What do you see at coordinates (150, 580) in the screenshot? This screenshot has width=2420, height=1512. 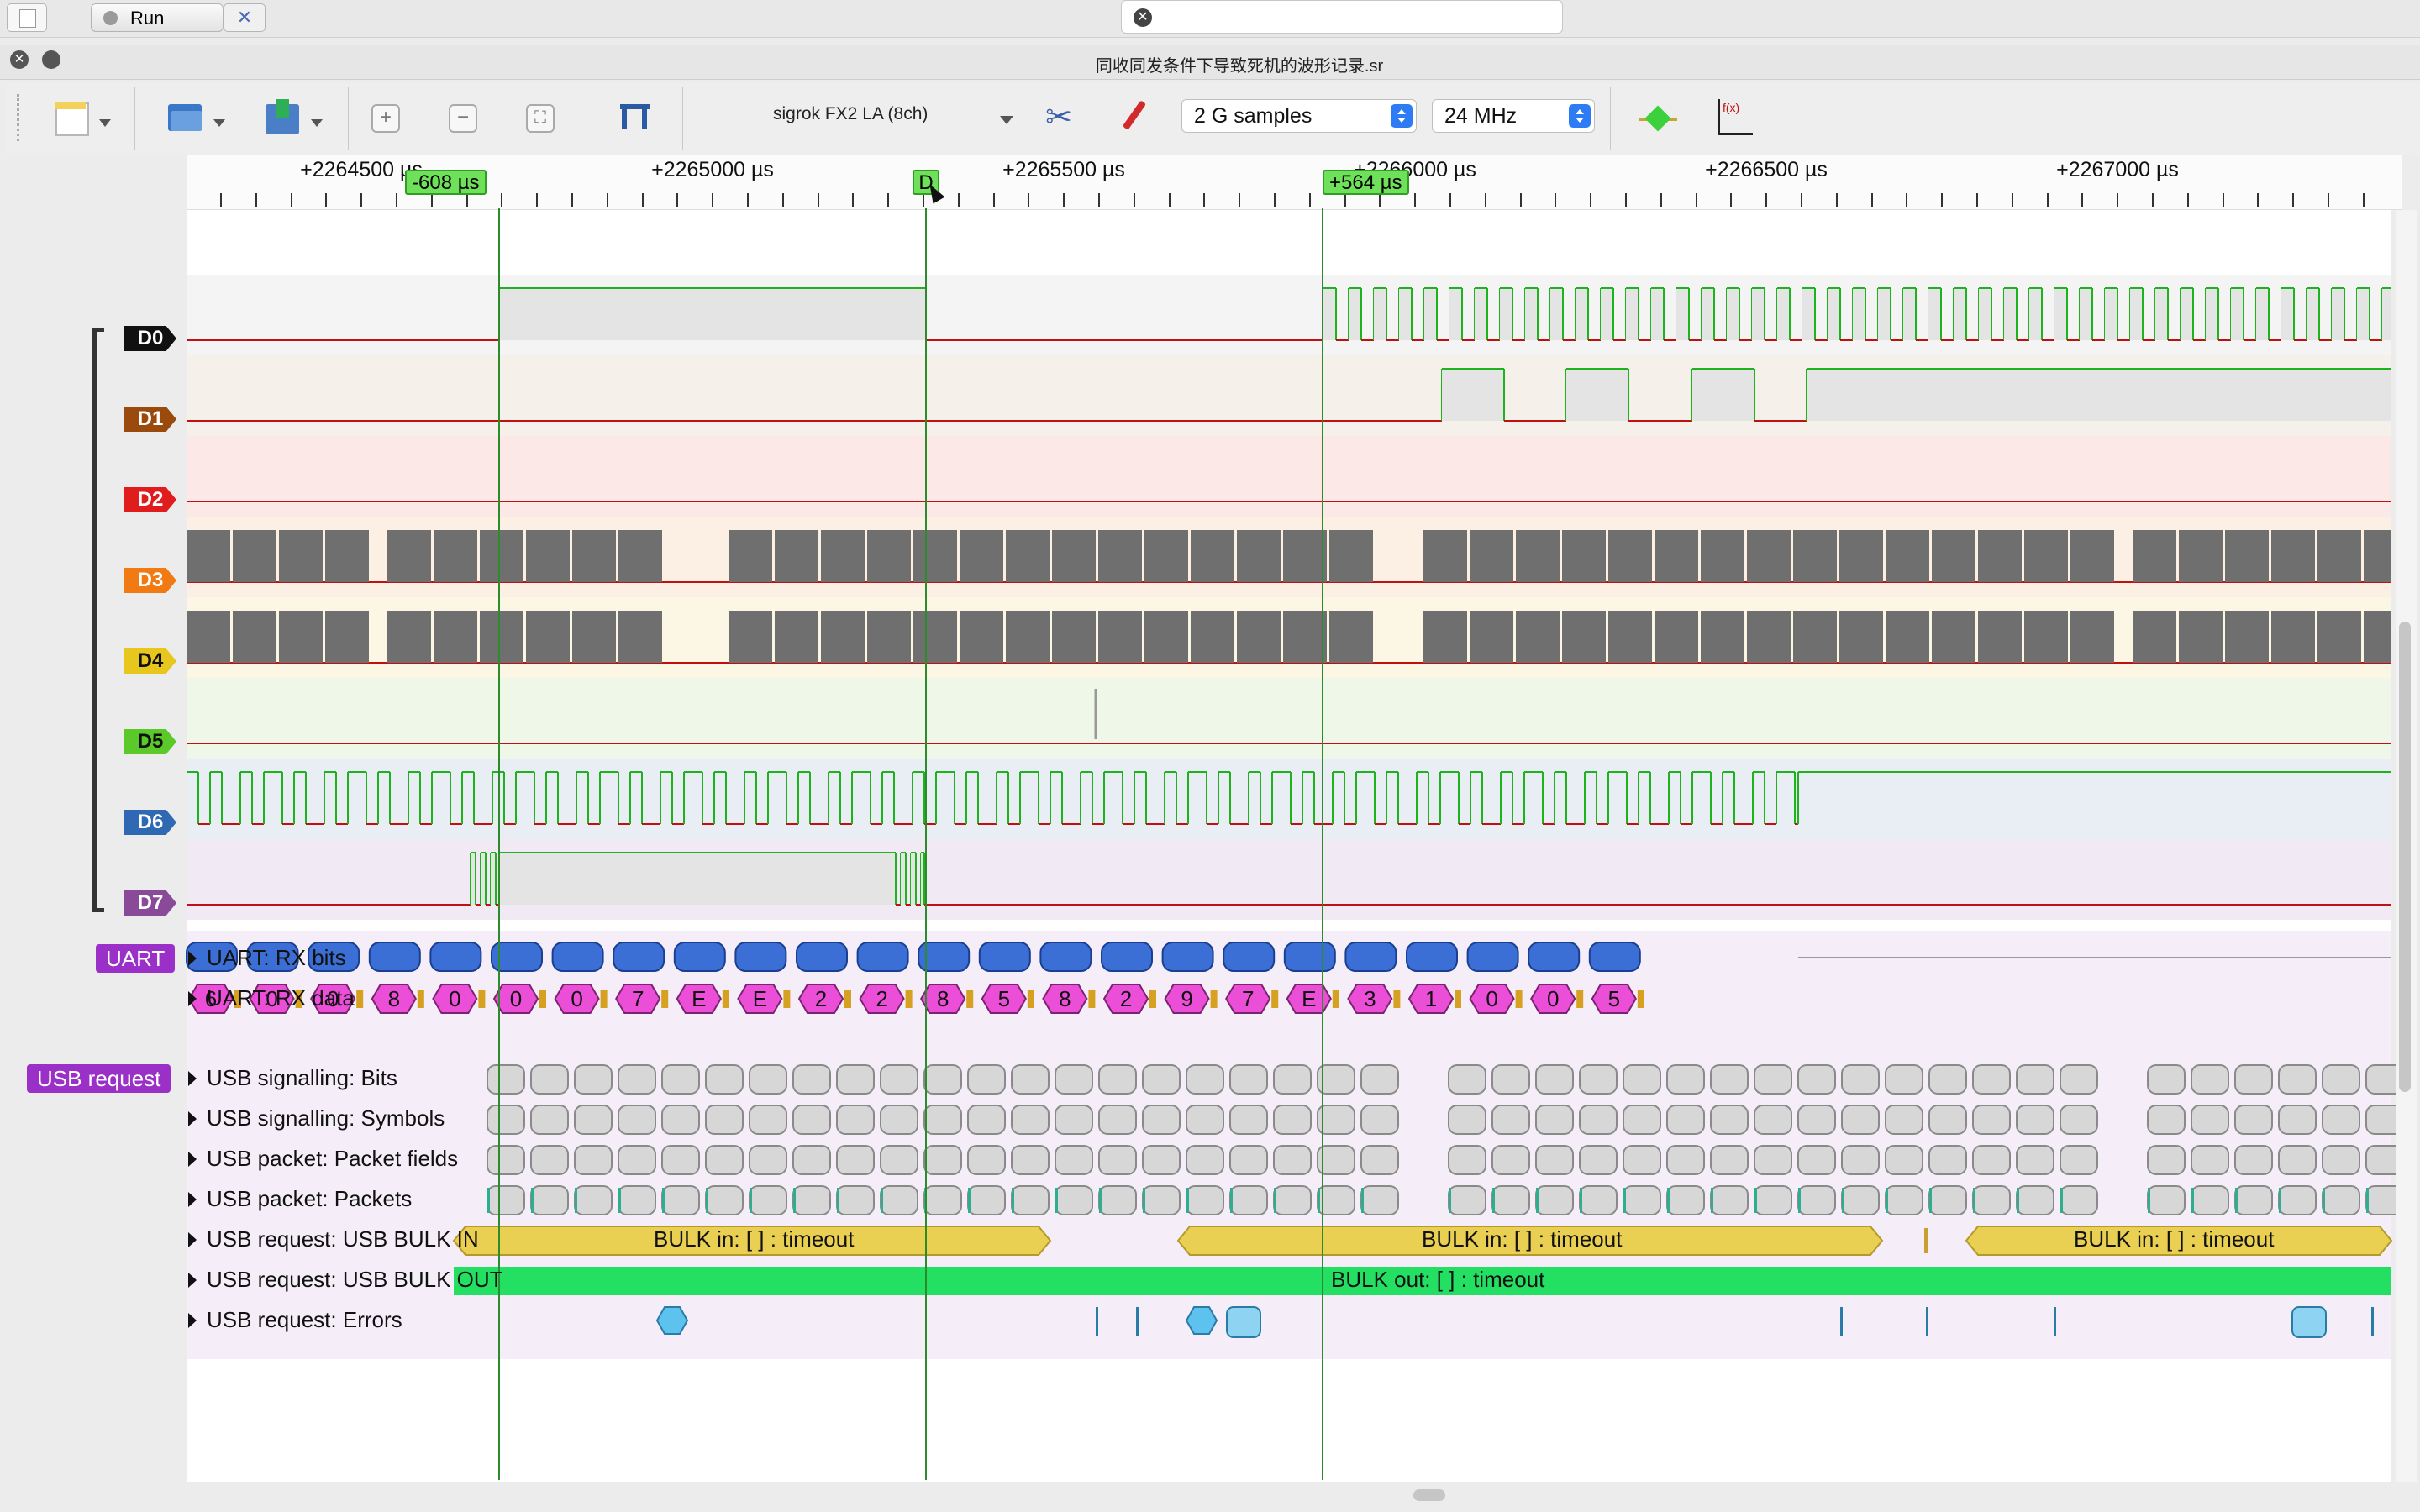 I see `channel-label-d3: D3` at bounding box center [150, 580].